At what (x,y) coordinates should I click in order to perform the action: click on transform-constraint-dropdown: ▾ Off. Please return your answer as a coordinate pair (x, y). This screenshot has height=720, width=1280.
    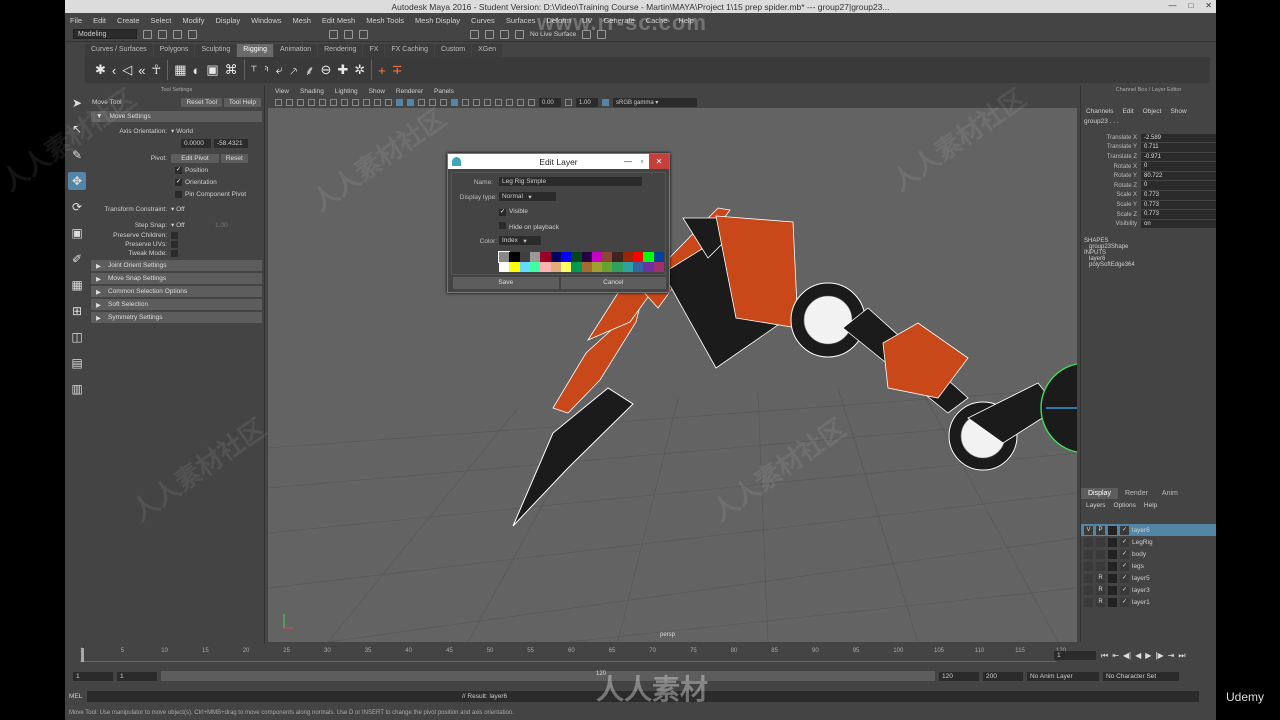
    Looking at the image, I should click on (178, 209).